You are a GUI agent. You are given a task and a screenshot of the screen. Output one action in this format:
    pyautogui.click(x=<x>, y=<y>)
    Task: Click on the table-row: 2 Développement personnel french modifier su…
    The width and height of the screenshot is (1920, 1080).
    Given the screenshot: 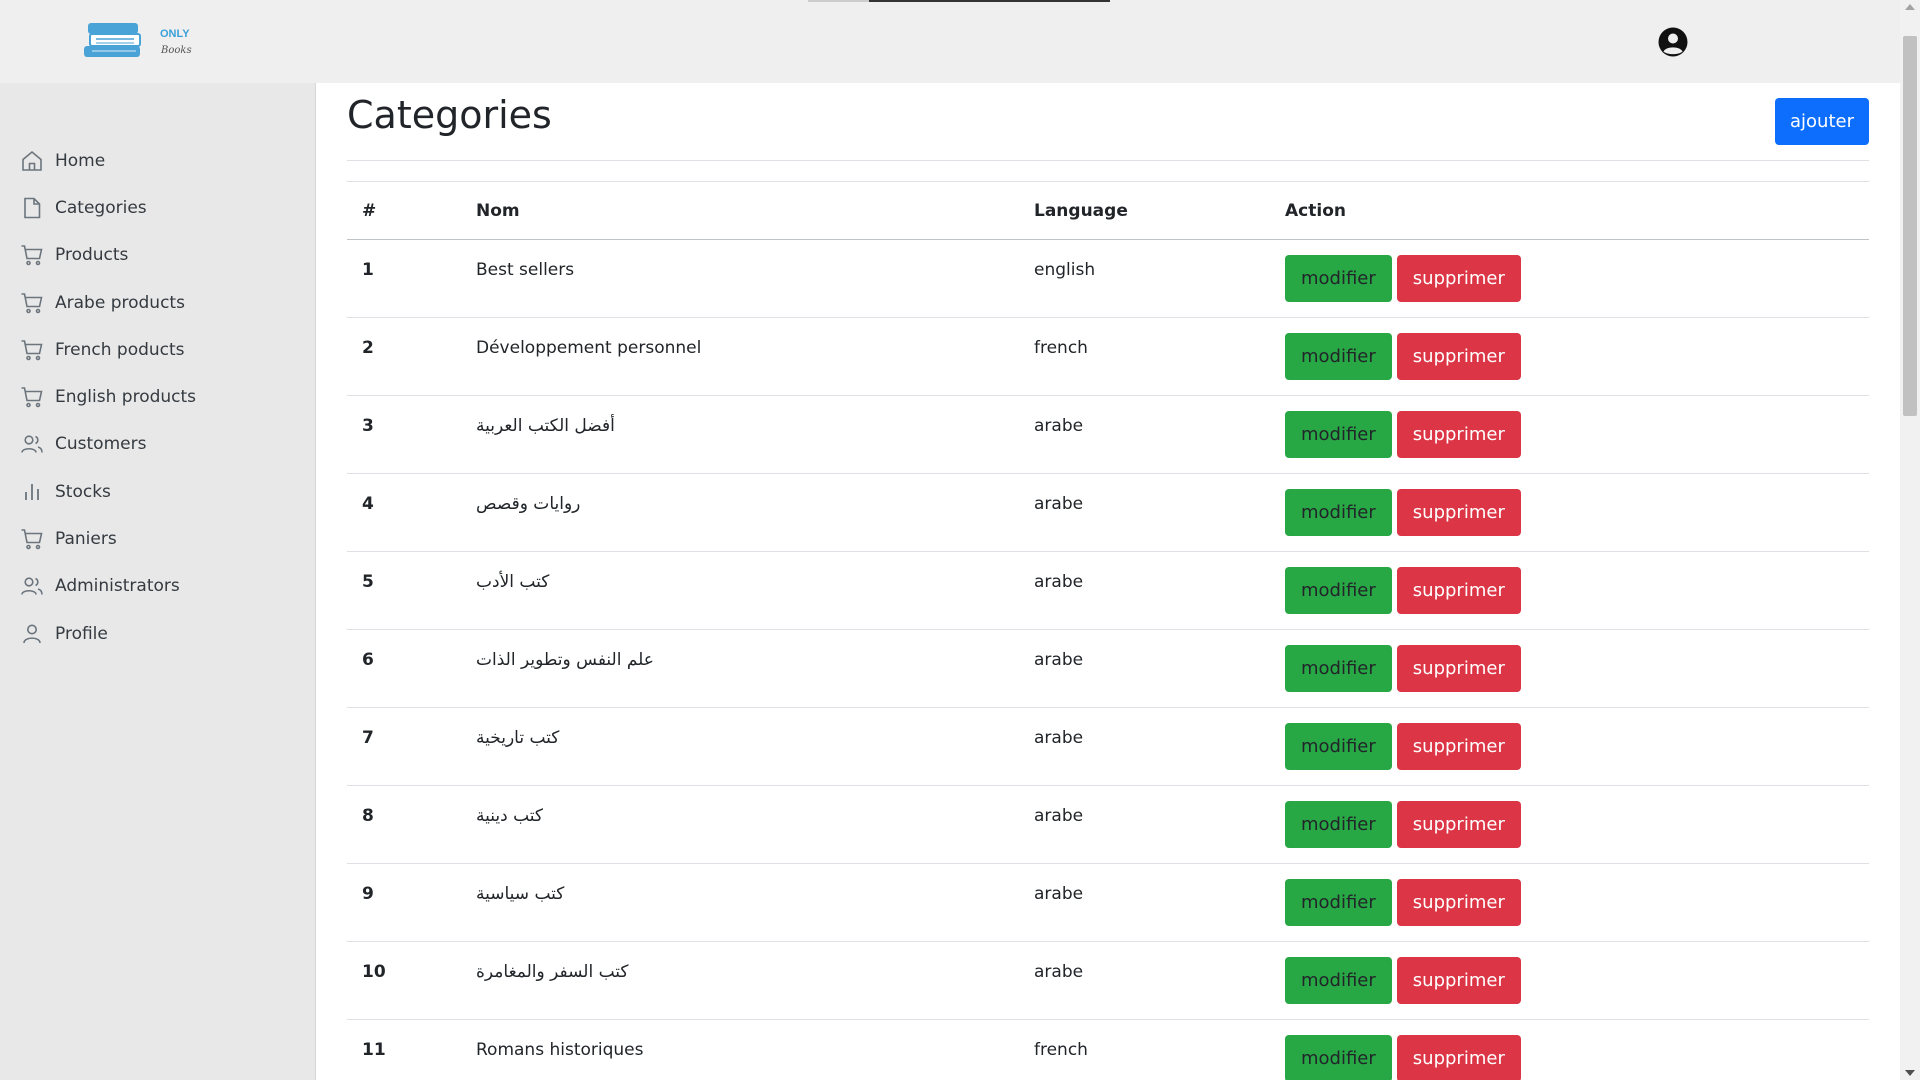 What is the action you would take?
    pyautogui.click(x=1108, y=357)
    